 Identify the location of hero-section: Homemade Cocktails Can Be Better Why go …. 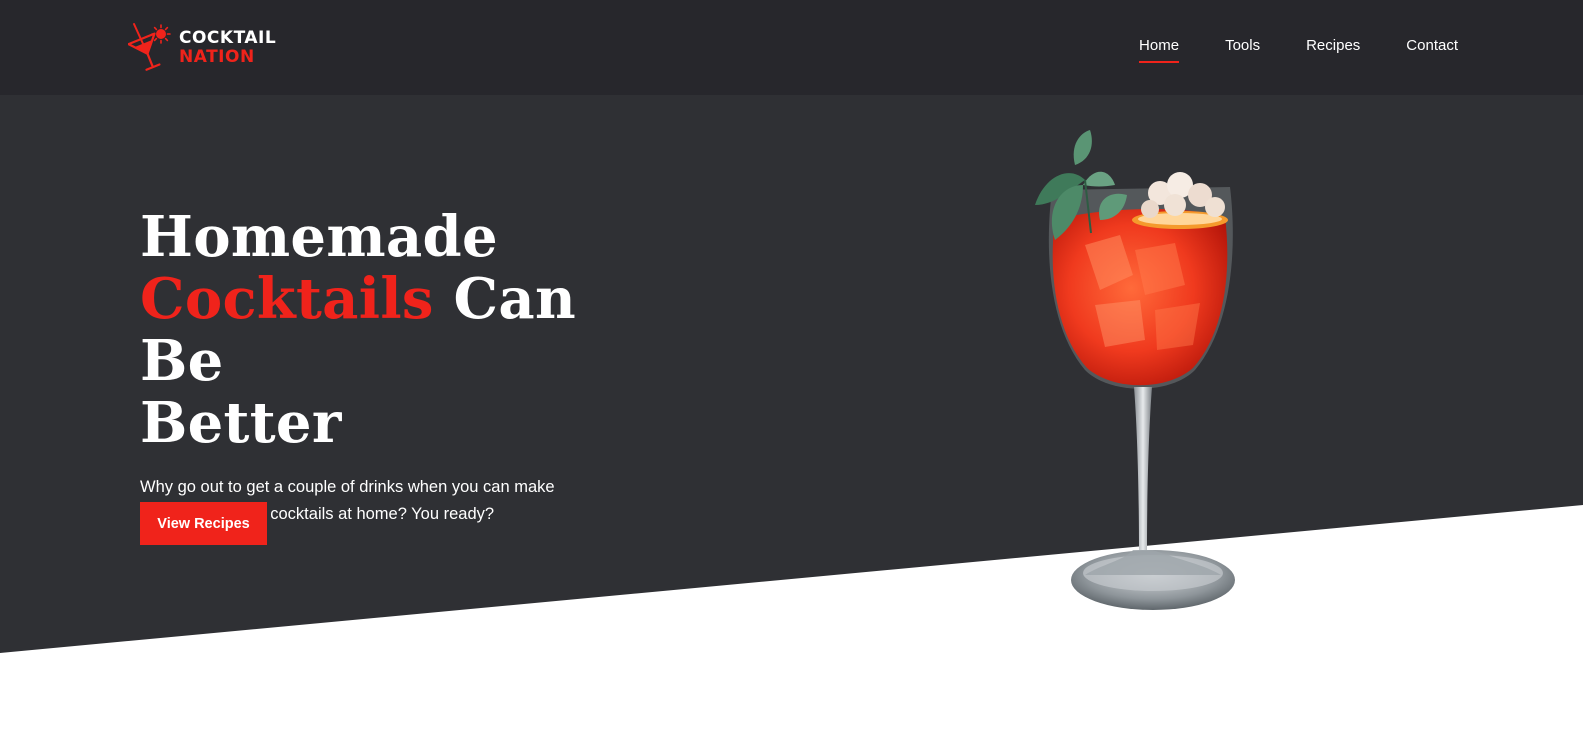
(400, 367).